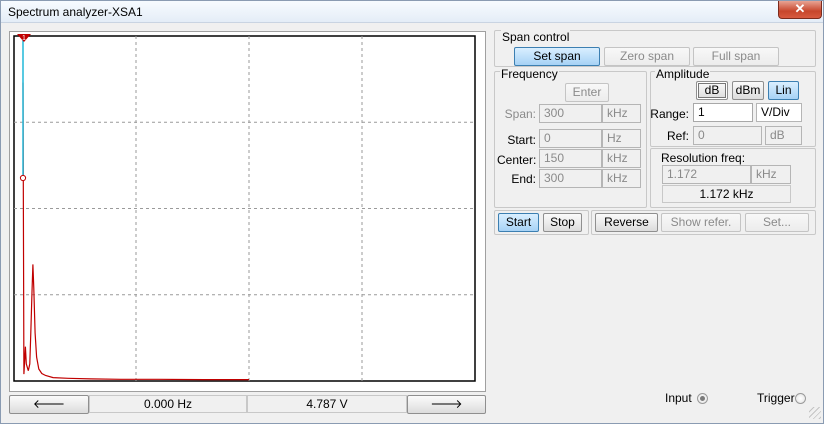  What do you see at coordinates (779, 112) in the screenshot?
I see `range-unit-select: V/Div` at bounding box center [779, 112].